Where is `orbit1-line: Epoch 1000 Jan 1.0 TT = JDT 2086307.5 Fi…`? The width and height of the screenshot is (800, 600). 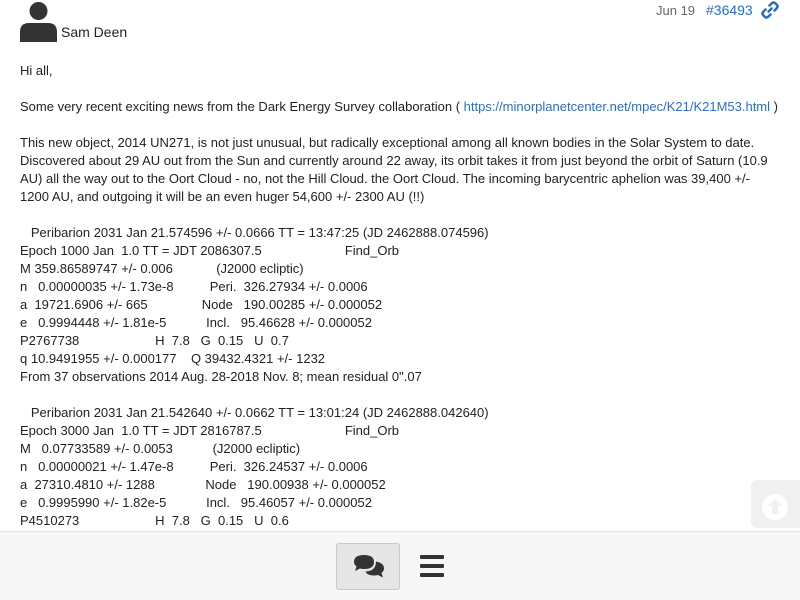 orbit1-line: Epoch 1000 Jan 1.0 TT = JDT 2086307.5 Fi… is located at coordinates (210, 250).